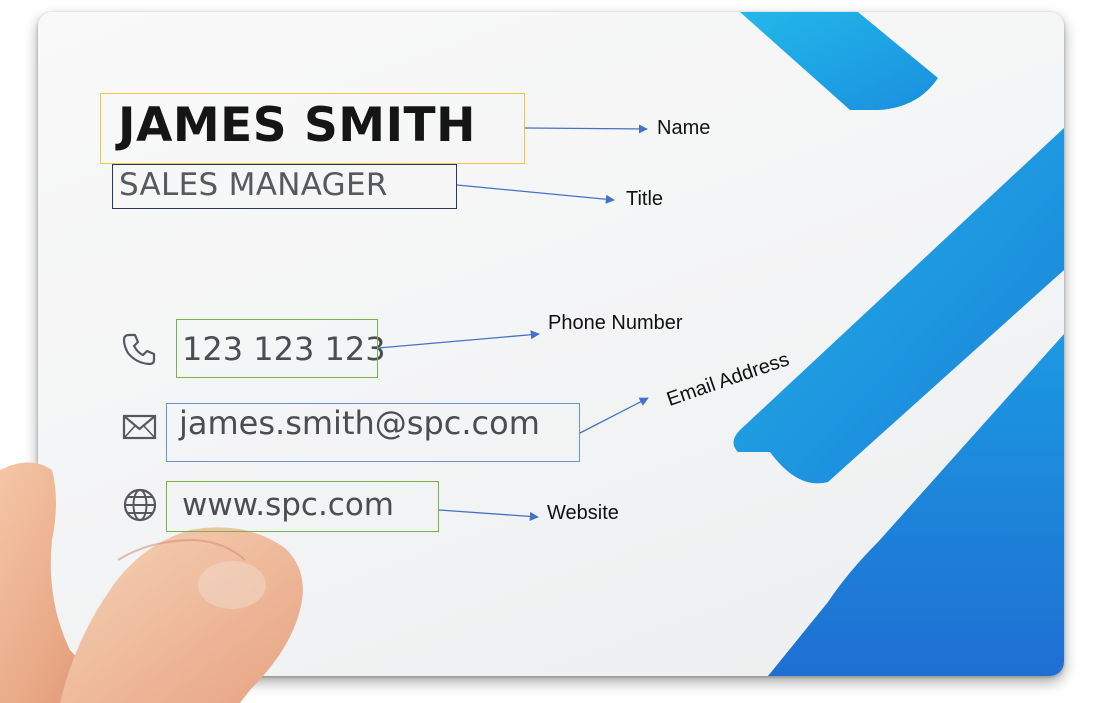 The image size is (1103, 703). Describe the element at coordinates (615, 323) in the screenshot. I see `phone-annotation-label: Phone Number` at that location.